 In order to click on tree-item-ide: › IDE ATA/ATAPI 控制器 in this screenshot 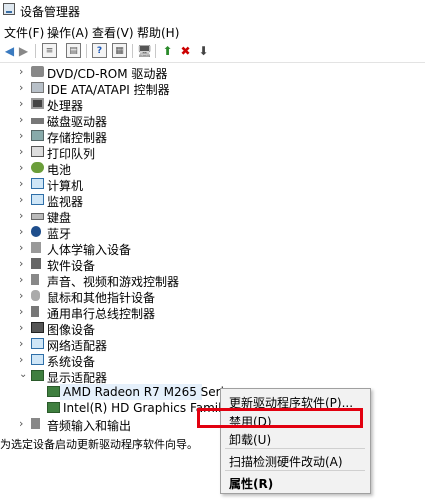, I will do `click(212, 88)`.